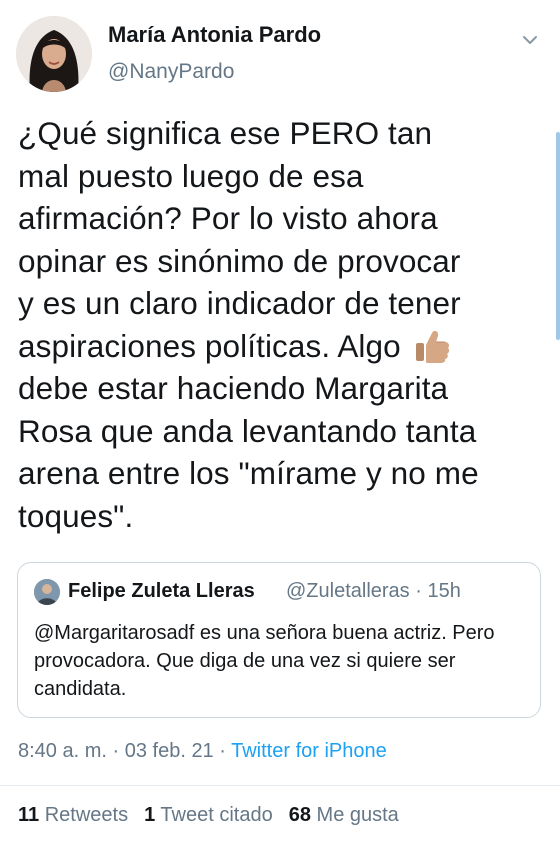  Describe the element at coordinates (161, 591) in the screenshot. I see `quoted-author-name: Felipe Zuleta Lleras` at that location.